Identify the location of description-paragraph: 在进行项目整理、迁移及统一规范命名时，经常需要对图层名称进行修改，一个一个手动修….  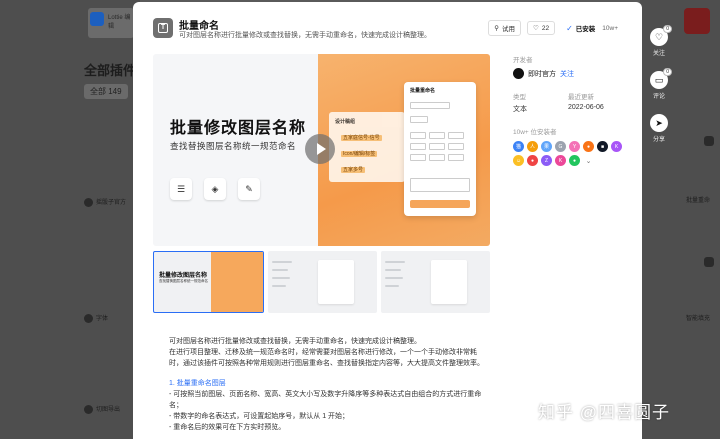
(323, 352).